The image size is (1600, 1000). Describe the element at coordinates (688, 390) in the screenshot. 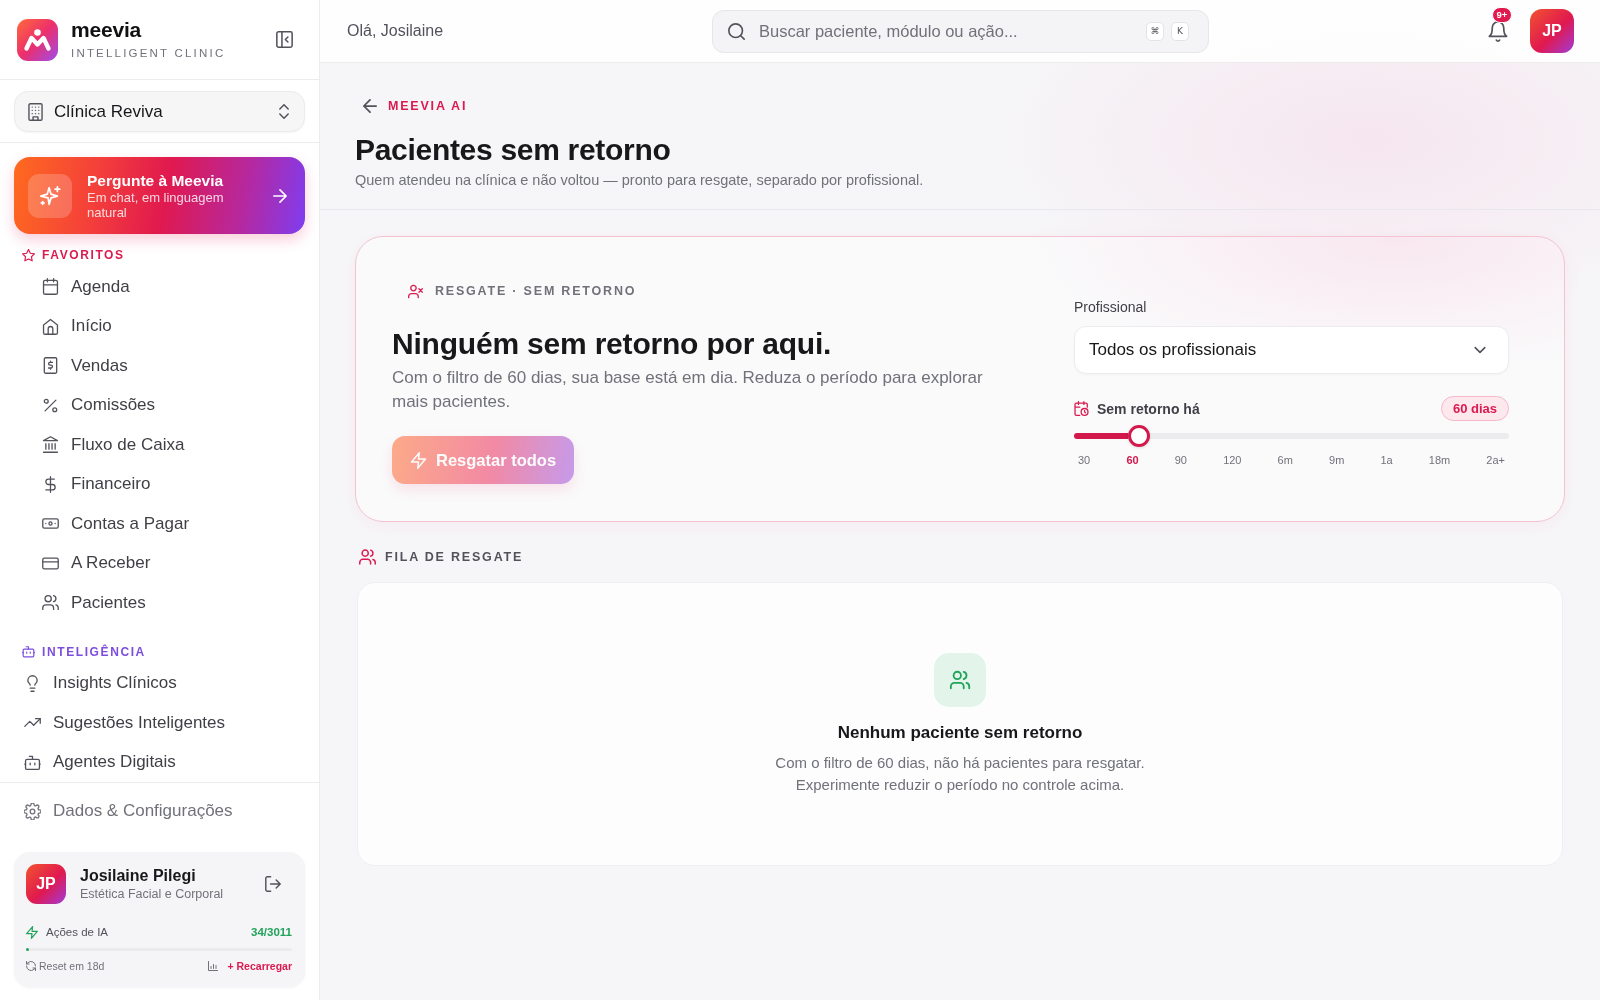

I see `hero-text: Com o filtro de 60 dias, sua base está em dia. Reduza o período para explorar mais pacientes.` at that location.